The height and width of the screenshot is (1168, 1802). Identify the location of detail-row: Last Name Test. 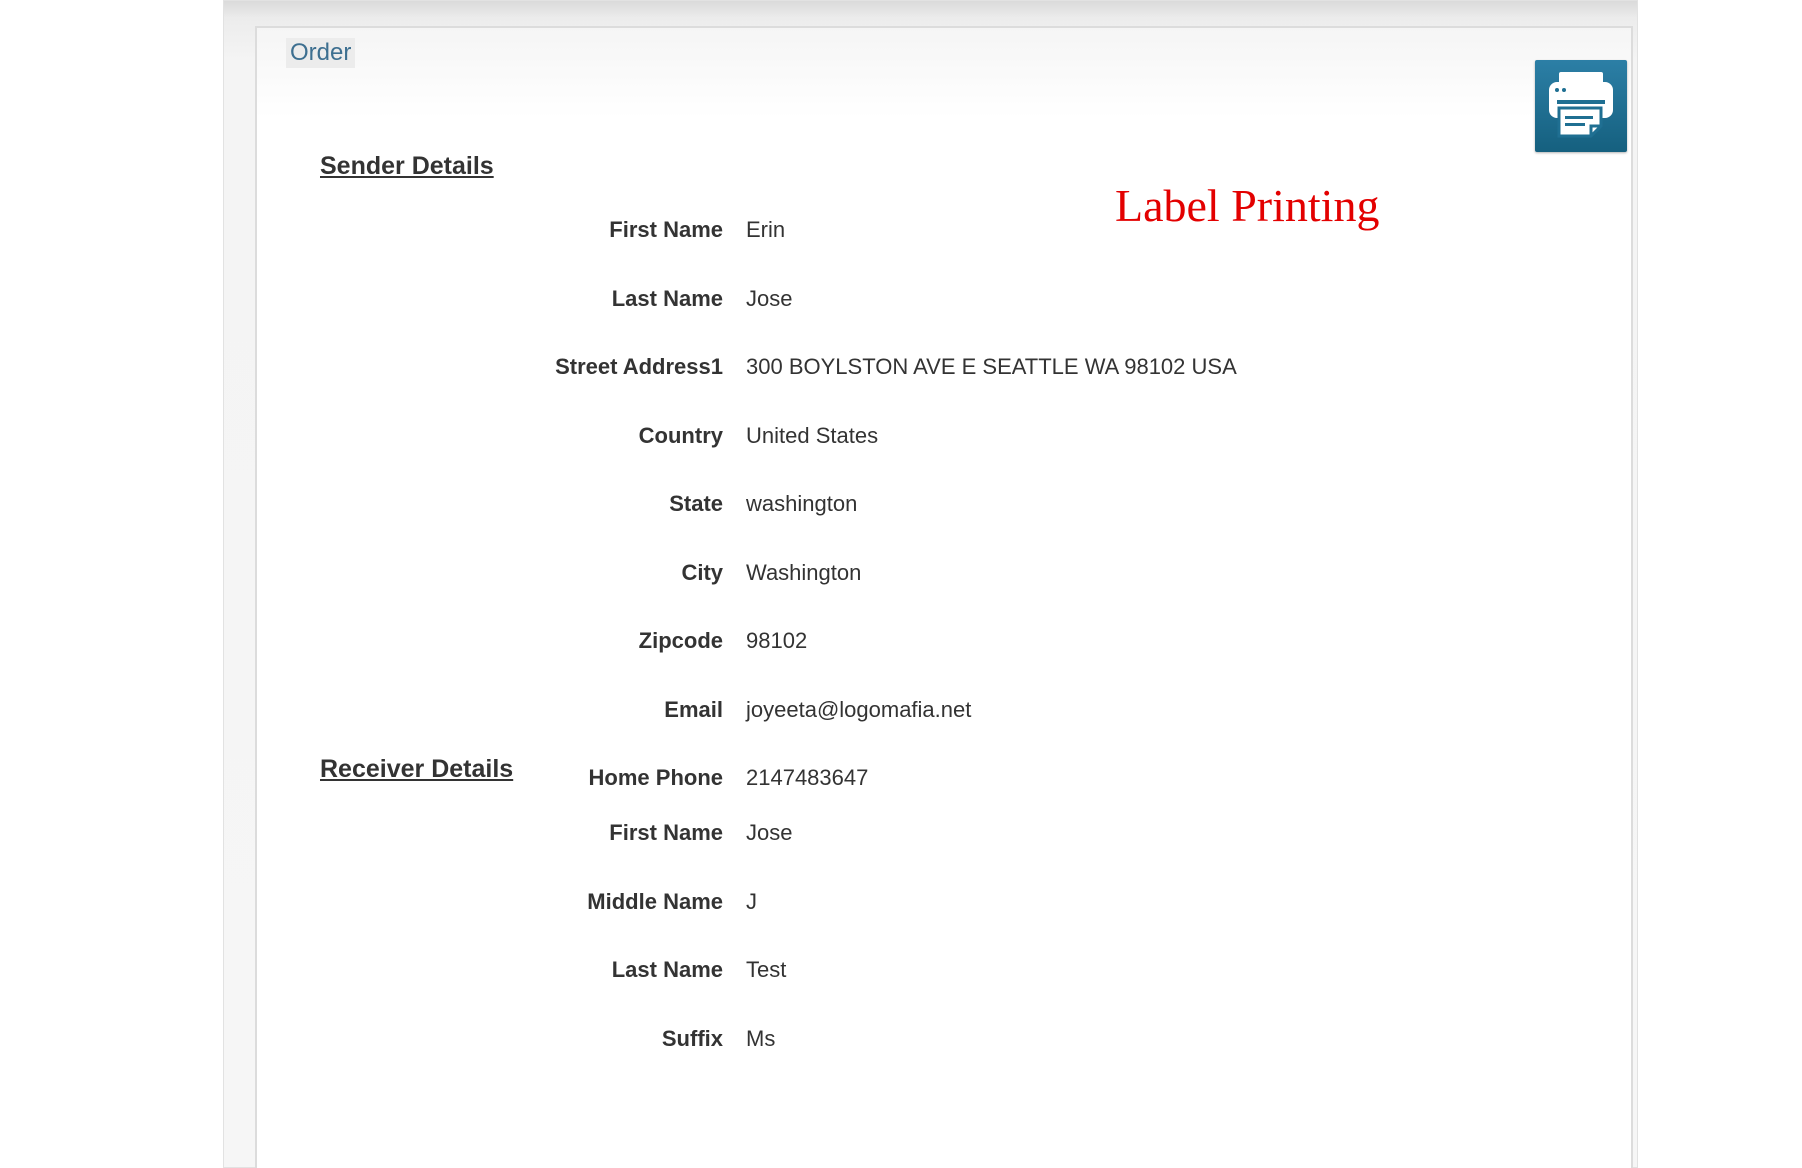
(757, 970).